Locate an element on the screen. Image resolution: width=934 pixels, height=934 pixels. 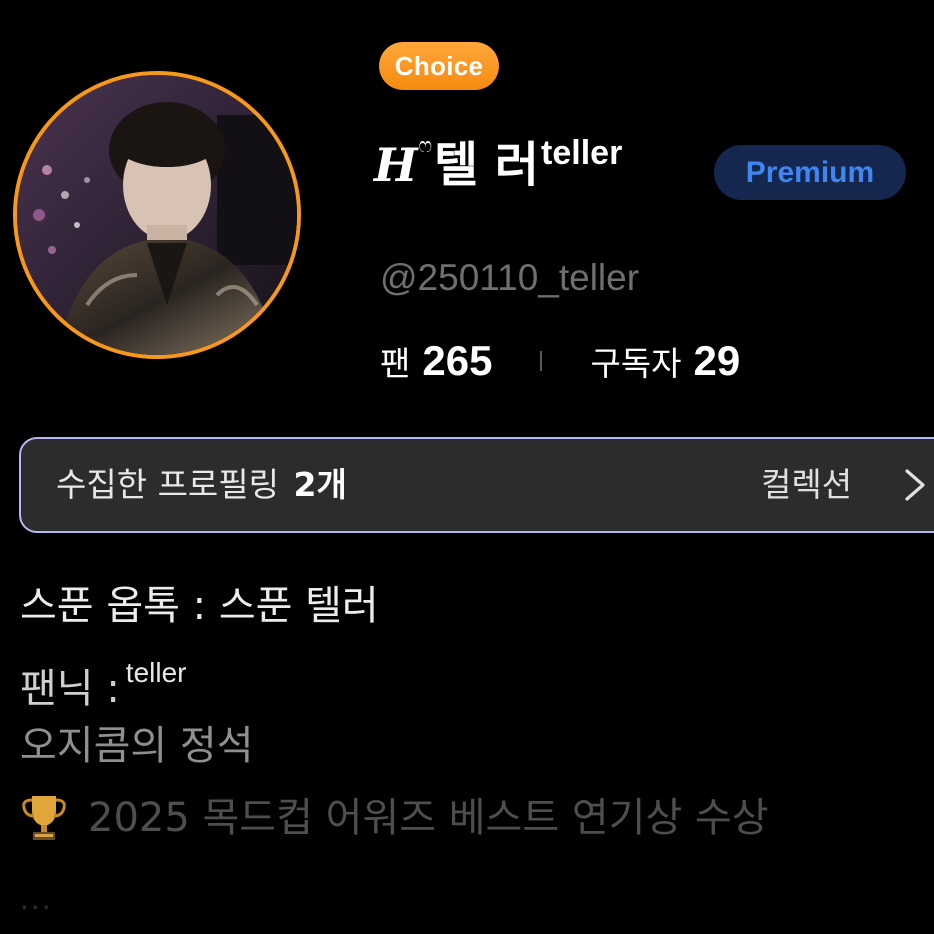
profile-name: H ෆ 텔 러 teller is located at coordinates (498, 165).